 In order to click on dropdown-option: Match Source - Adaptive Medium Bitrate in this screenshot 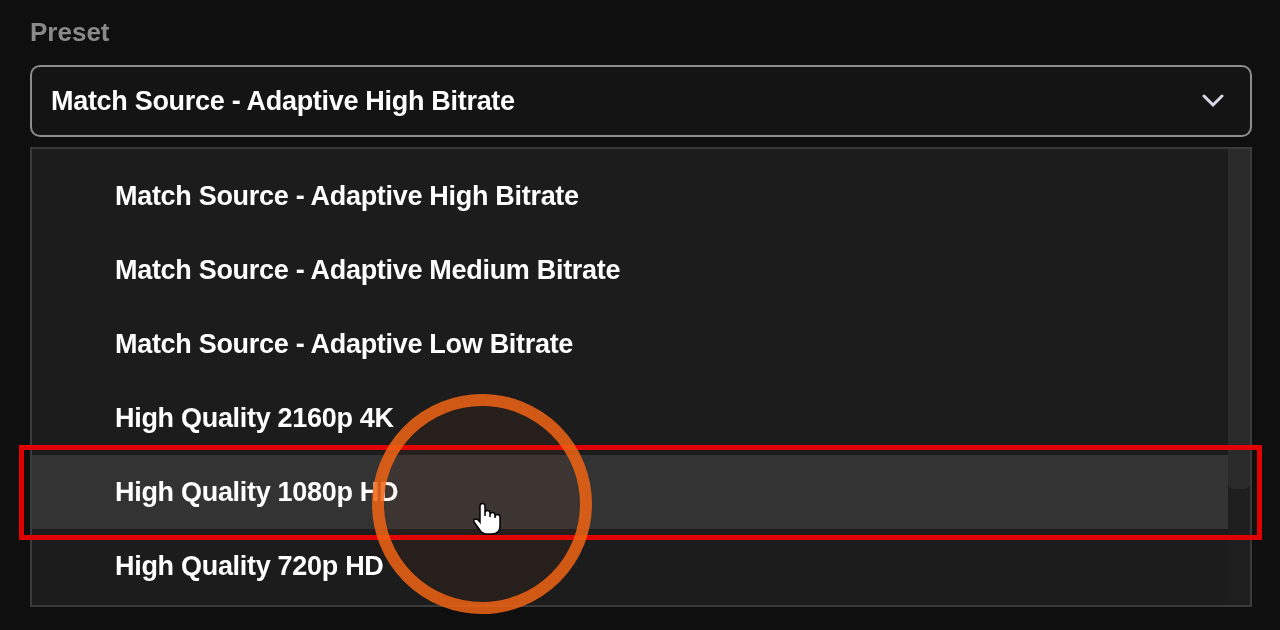, I will do `click(630, 270)`.